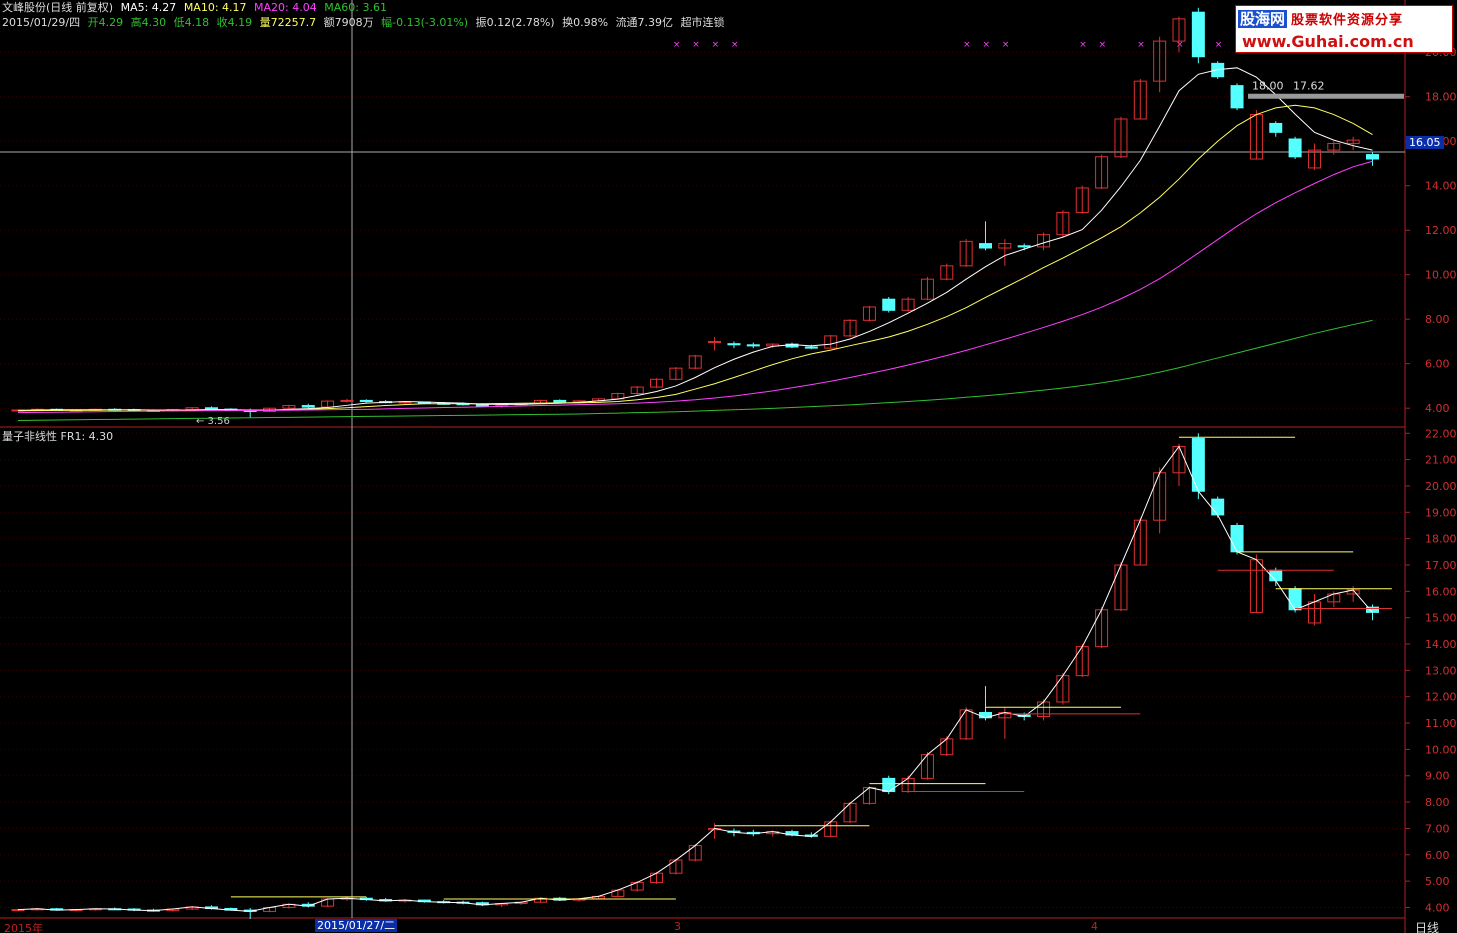 This screenshot has height=933, width=1457. What do you see at coordinates (105, 22) in the screenshot?
I see `quote-open: 开4.29` at bounding box center [105, 22].